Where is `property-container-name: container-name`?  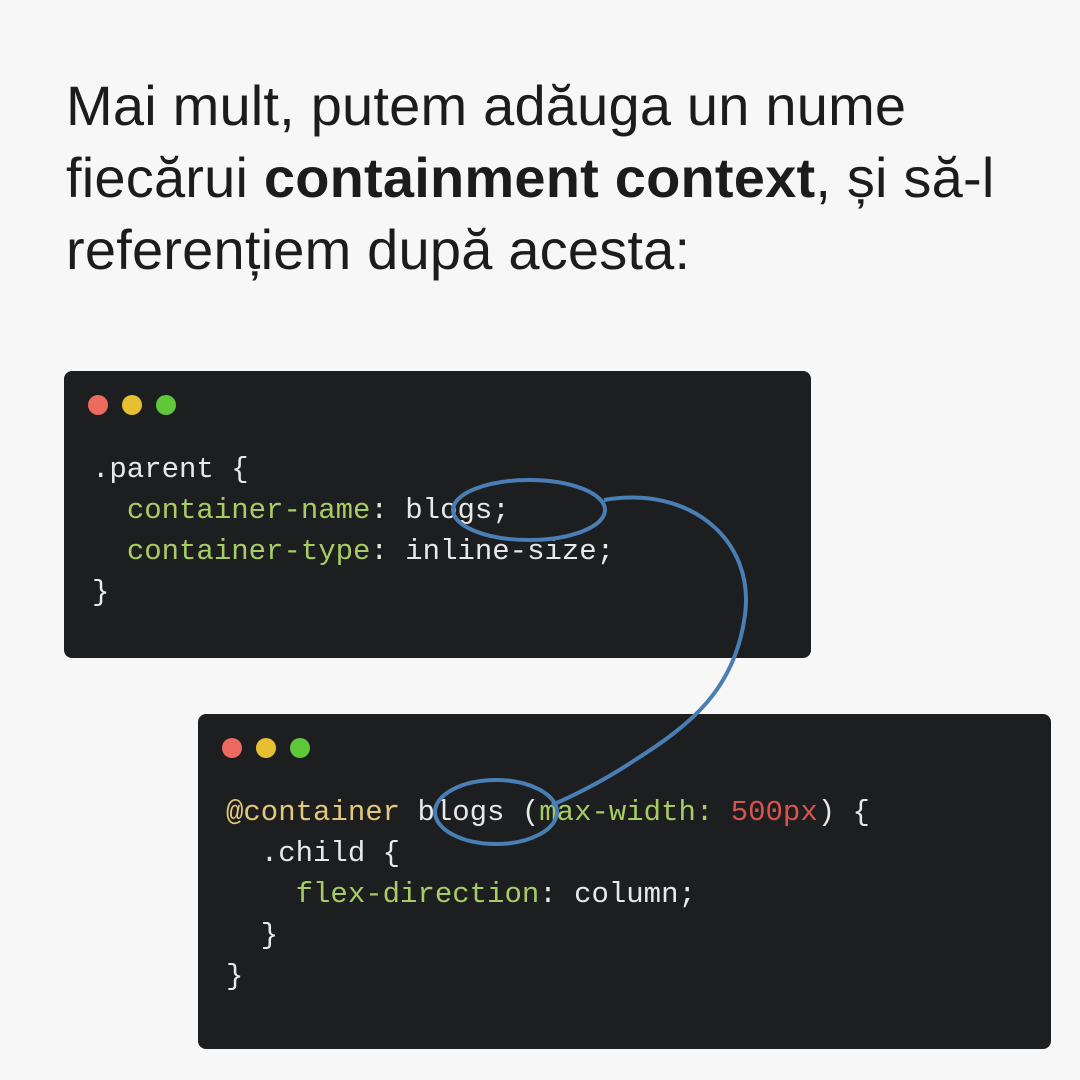 property-container-name: container-name is located at coordinates (248, 510).